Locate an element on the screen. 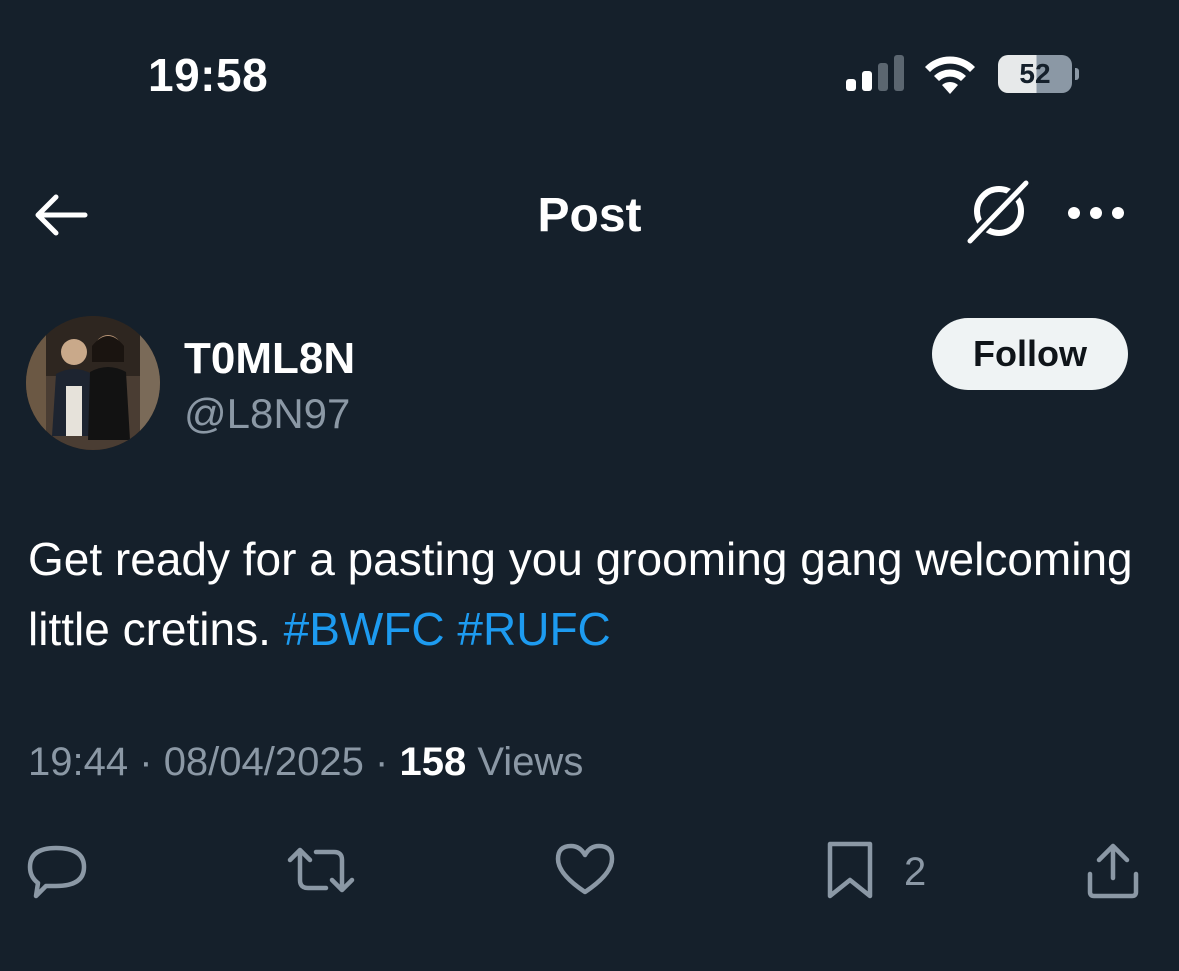  post-time: 19:44 is located at coordinates (78, 762).